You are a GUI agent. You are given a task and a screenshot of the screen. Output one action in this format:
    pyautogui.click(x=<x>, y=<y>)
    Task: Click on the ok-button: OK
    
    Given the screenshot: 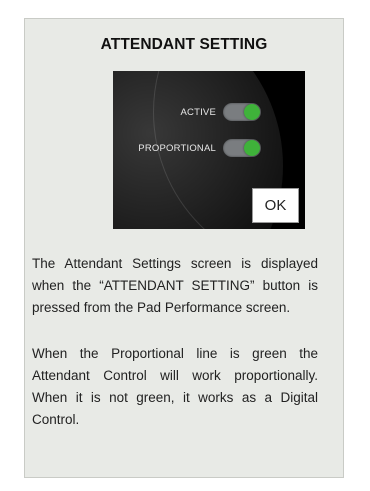 What is the action you would take?
    pyautogui.click(x=275, y=205)
    